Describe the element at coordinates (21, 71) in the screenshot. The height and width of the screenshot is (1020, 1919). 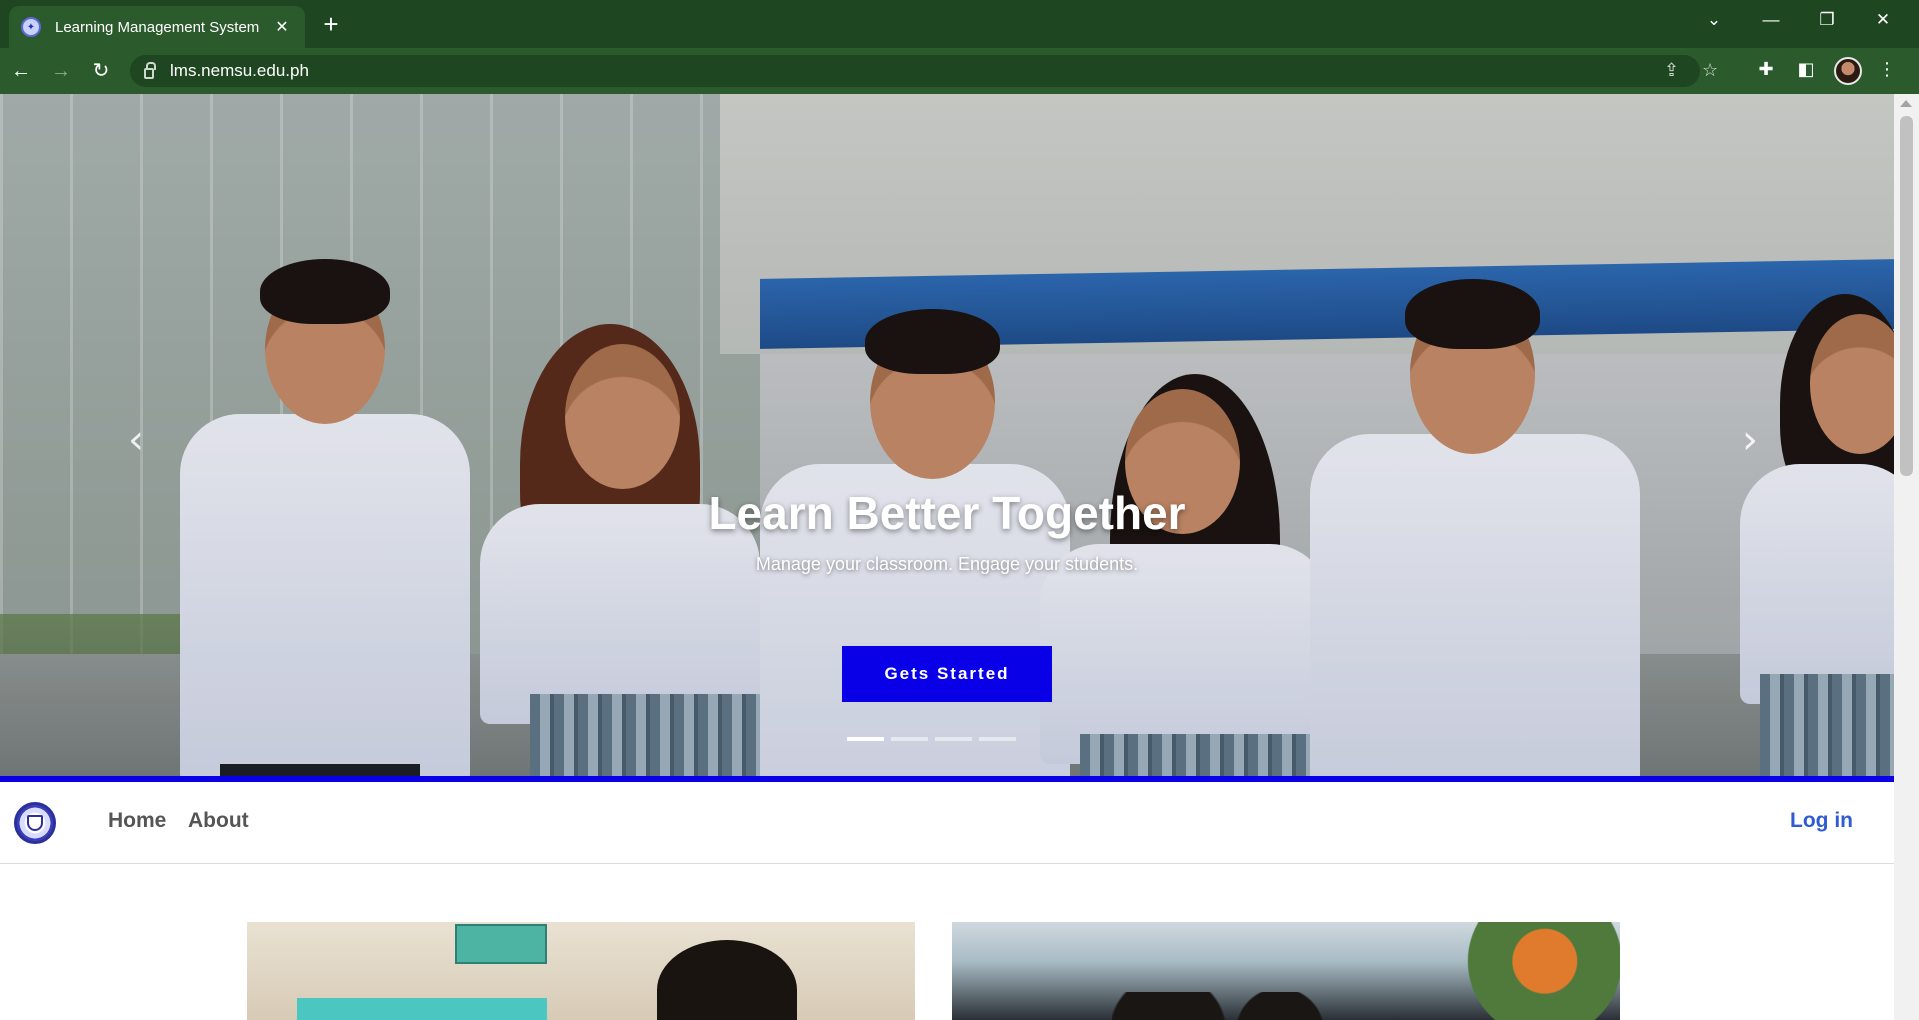
I see `back-arrow-icon: ←` at that location.